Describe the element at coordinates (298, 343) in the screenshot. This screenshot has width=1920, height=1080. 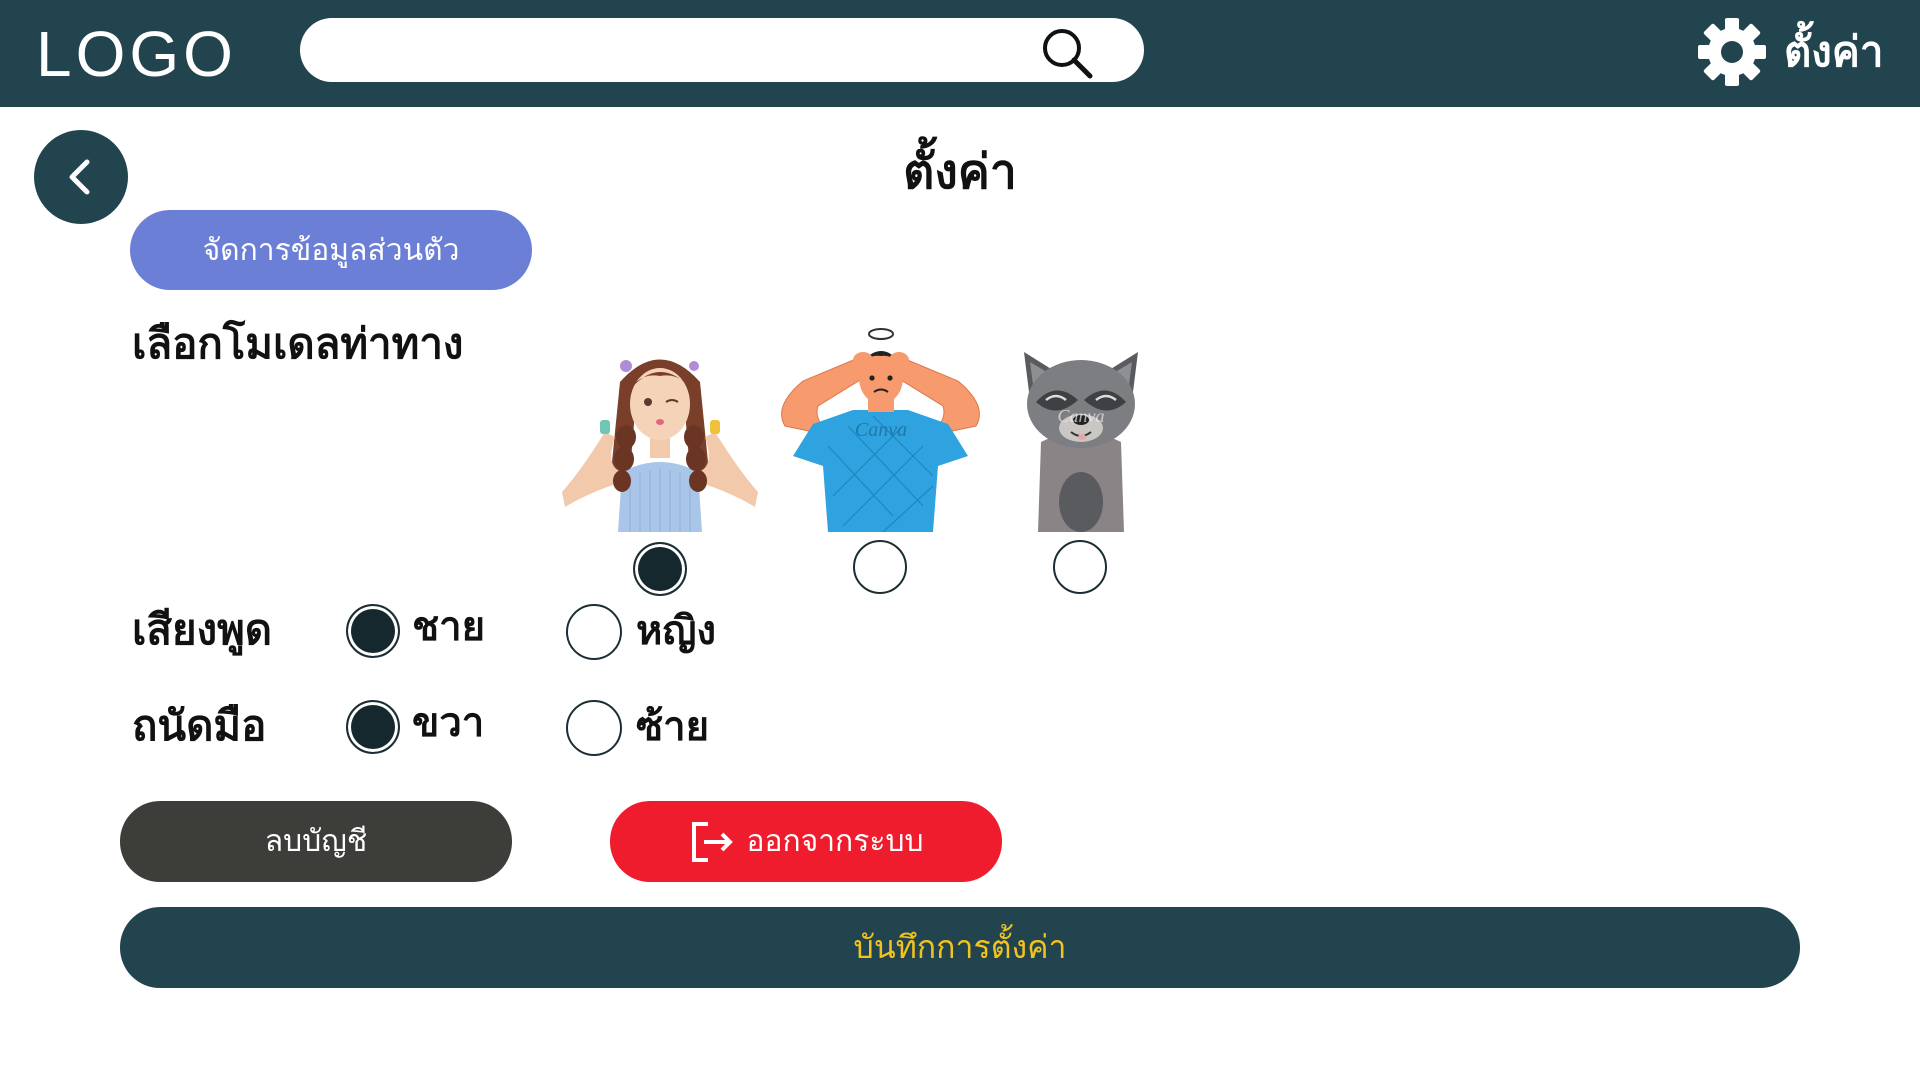
I see `model-label: เลือกโมเดลท่าทาง` at that location.